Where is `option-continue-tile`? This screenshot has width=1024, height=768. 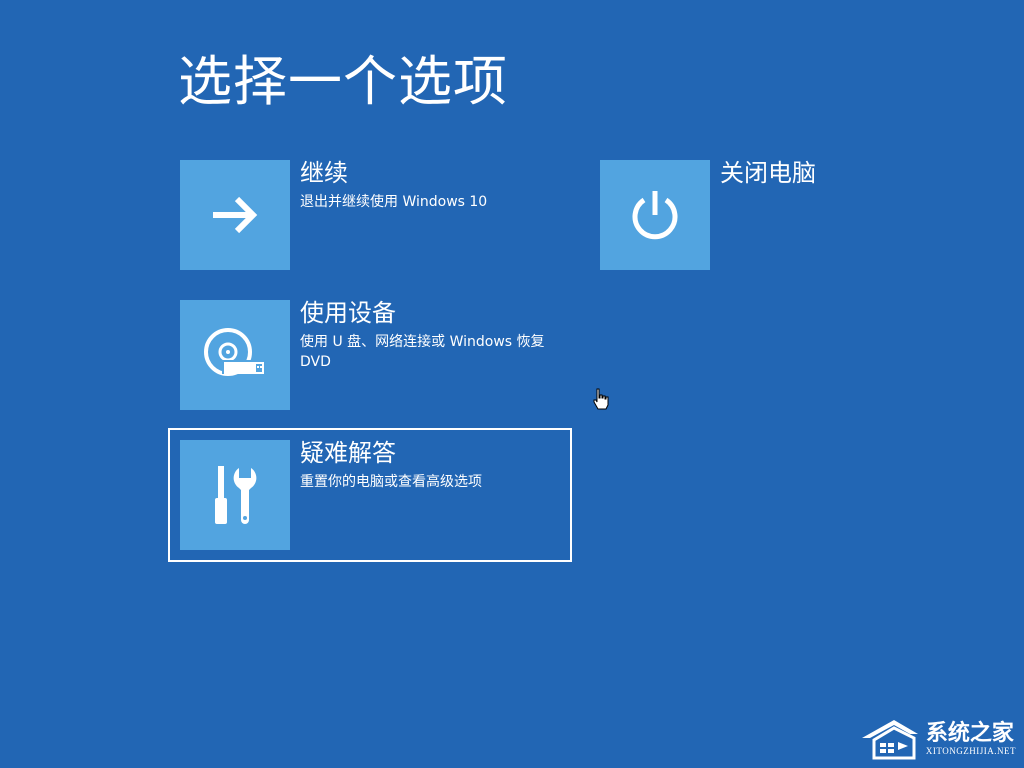 option-continue-tile is located at coordinates (235, 215).